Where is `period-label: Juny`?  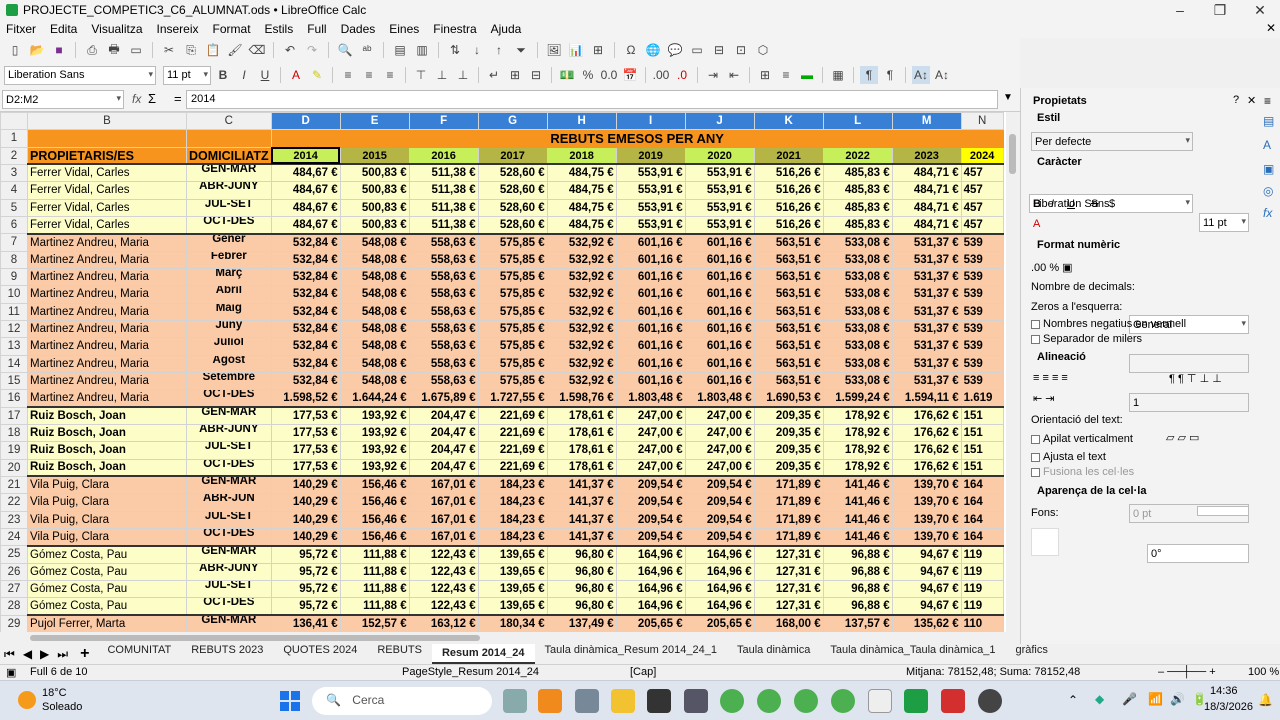
period-label: Juny is located at coordinates (229, 329).